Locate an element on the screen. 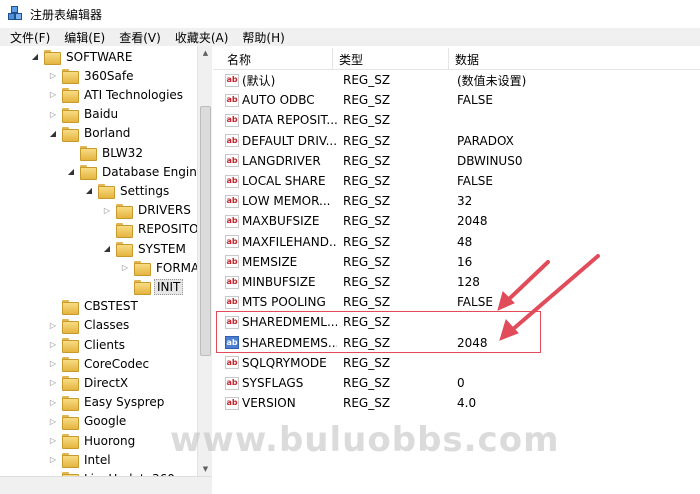  watermark-text: www.buluobbs.com is located at coordinates (365, 440).